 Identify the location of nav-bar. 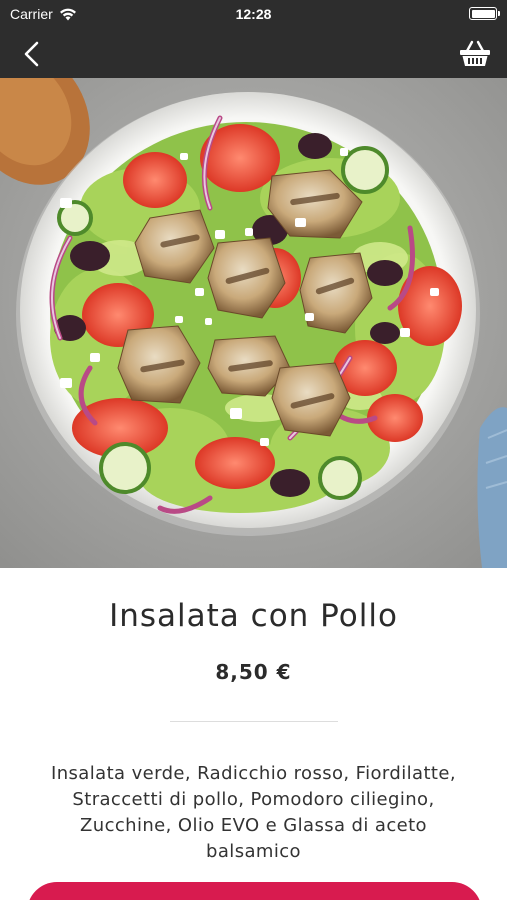
(253, 53).